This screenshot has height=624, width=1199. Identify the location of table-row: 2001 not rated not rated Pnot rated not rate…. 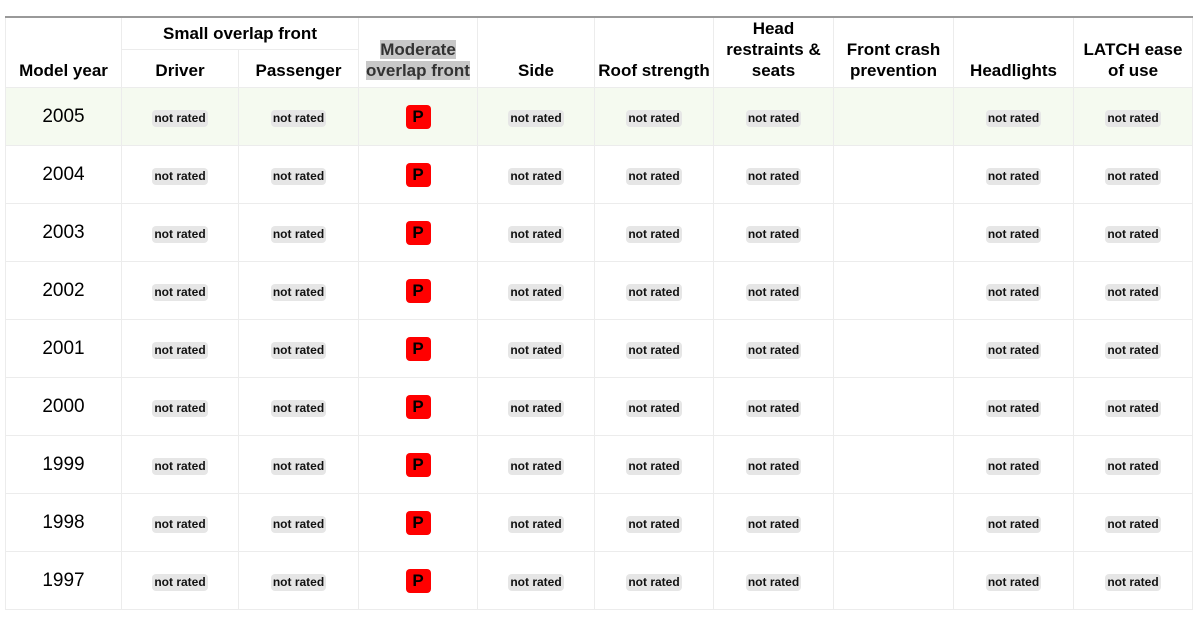
(599, 348).